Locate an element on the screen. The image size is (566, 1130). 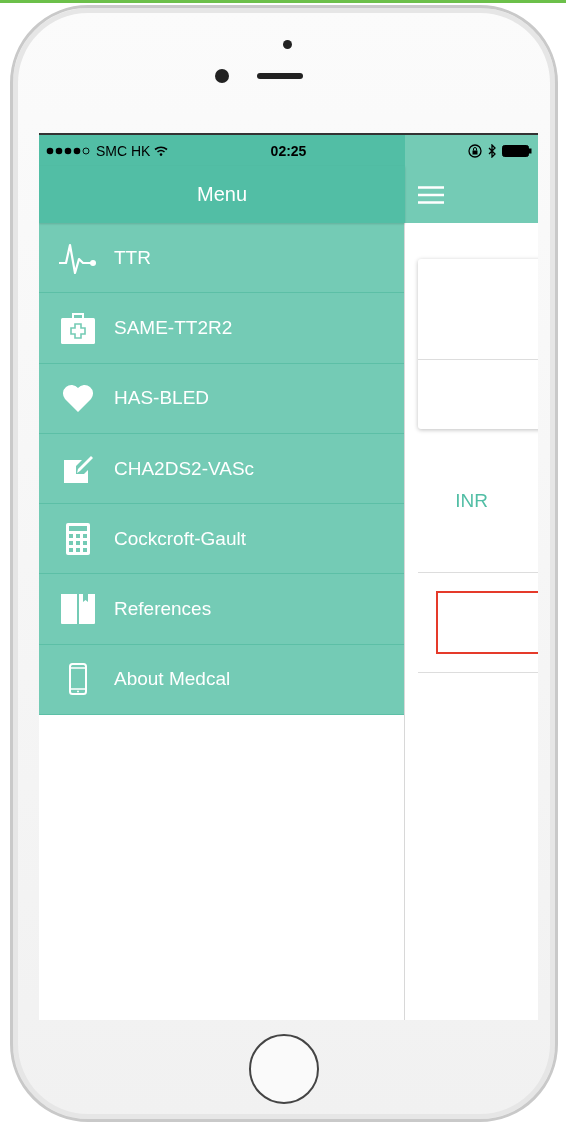
heart-icon is located at coordinates (77, 398).